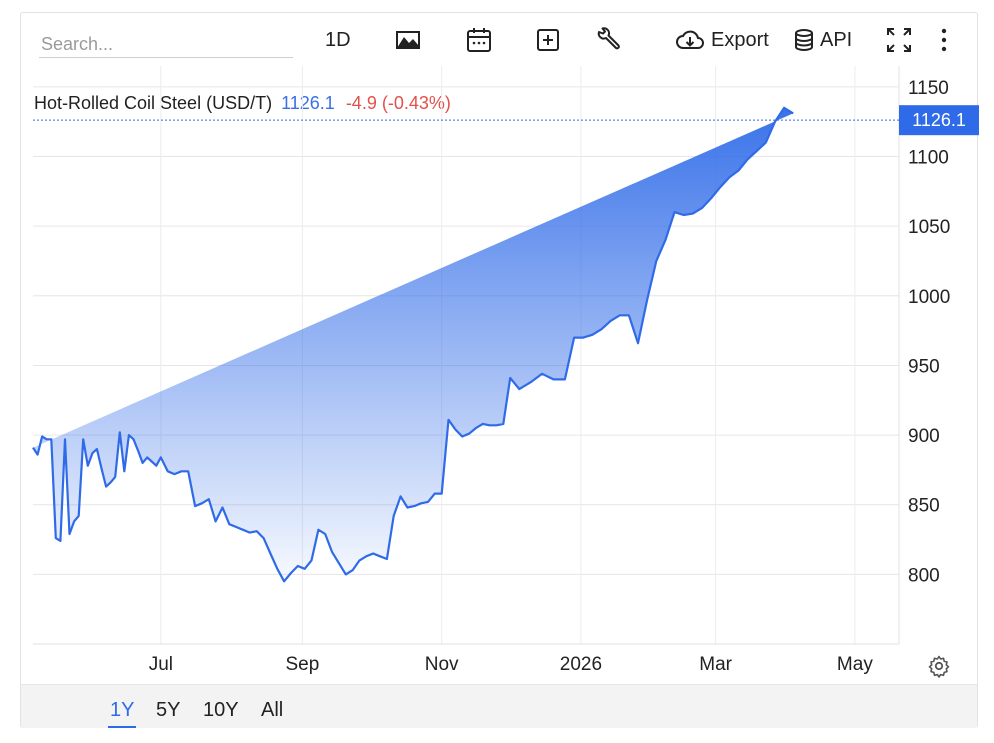 The height and width of the screenshot is (743, 994). What do you see at coordinates (168, 710) in the screenshot?
I see `range-5y: 5Y` at bounding box center [168, 710].